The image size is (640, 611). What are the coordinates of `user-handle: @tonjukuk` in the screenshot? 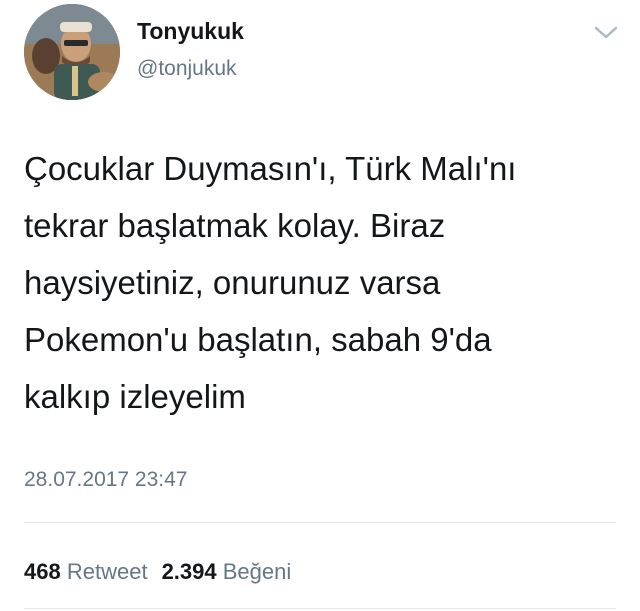 It's located at (190, 69).